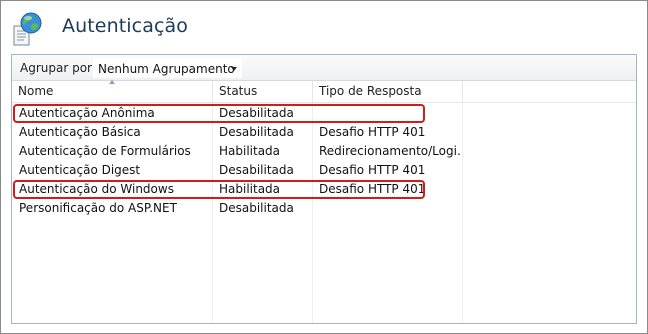 The width and height of the screenshot is (648, 334). What do you see at coordinates (36, 91) in the screenshot?
I see `column-header-name-label: Nome` at bounding box center [36, 91].